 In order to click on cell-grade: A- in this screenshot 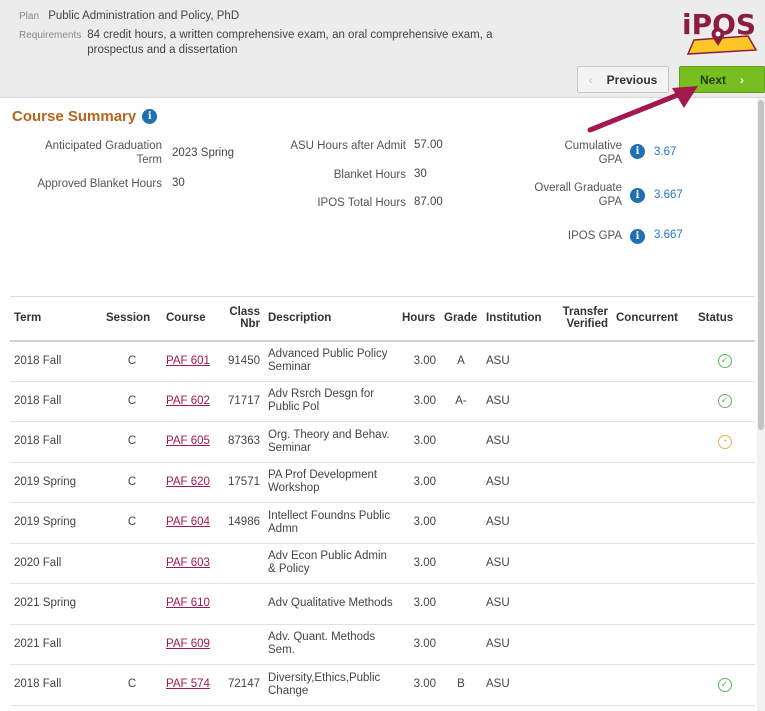, I will do `click(461, 401)`.